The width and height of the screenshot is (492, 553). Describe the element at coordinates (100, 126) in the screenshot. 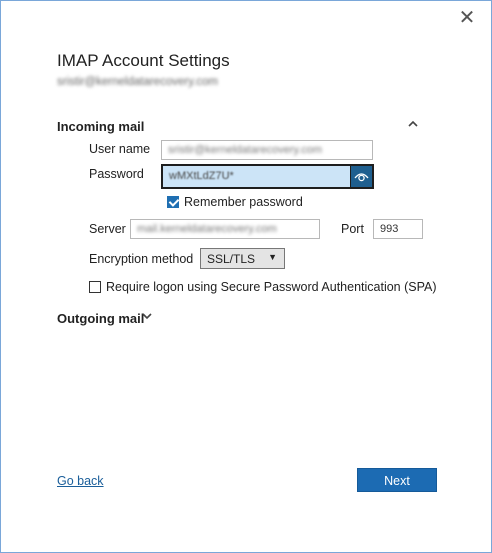

I see `incoming-mail-header: Incoming mail` at that location.